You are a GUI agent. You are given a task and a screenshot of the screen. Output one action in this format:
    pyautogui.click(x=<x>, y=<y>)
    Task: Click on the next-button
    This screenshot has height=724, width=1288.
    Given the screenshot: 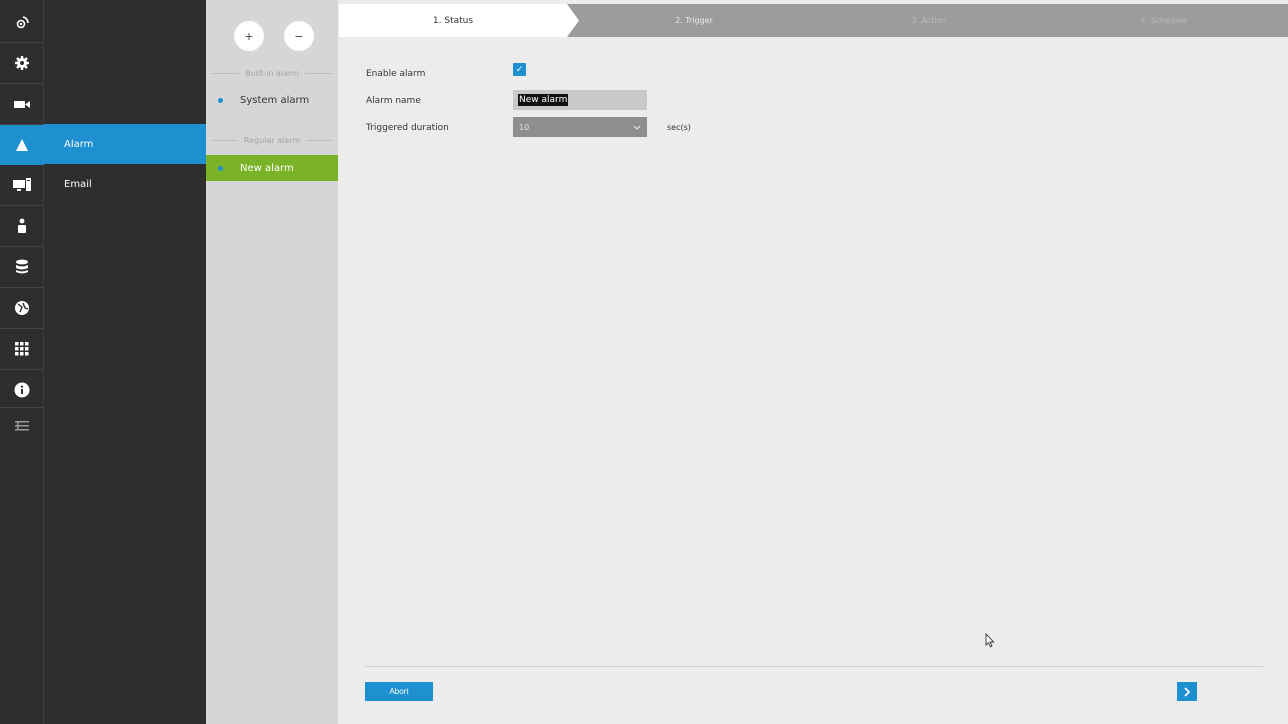 What is the action you would take?
    pyautogui.click(x=1187, y=691)
    